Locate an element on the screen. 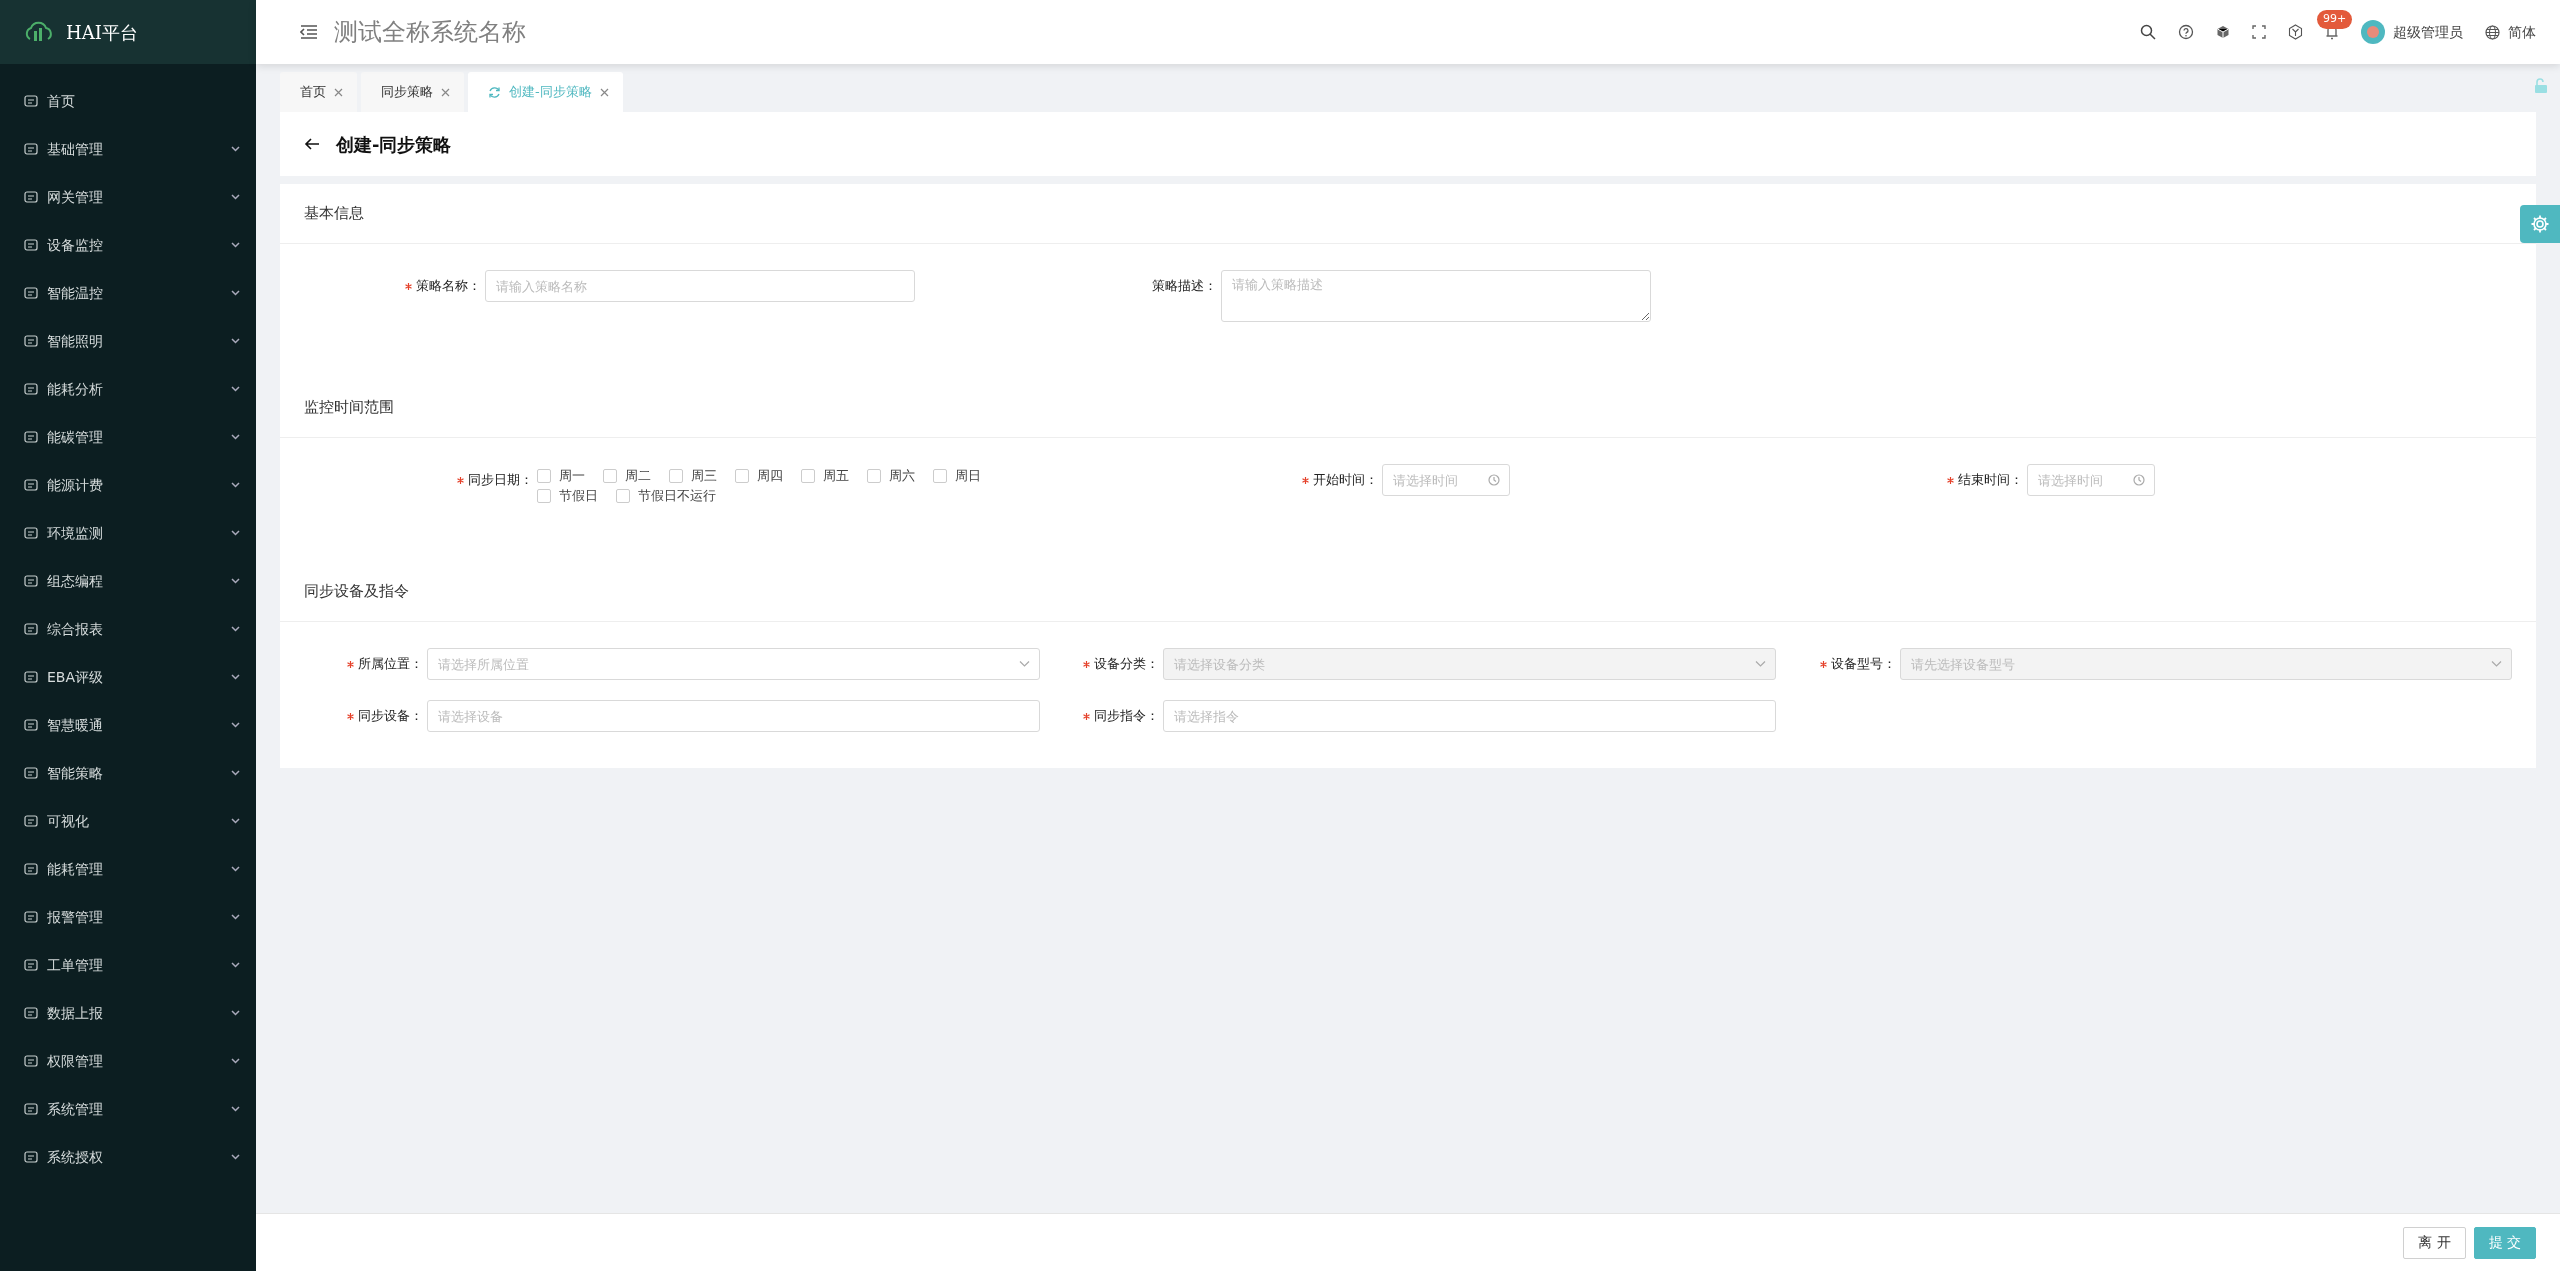 This screenshot has height=1271, width=2560. checkbox-option: 节假日不运行 is located at coordinates (666, 496).